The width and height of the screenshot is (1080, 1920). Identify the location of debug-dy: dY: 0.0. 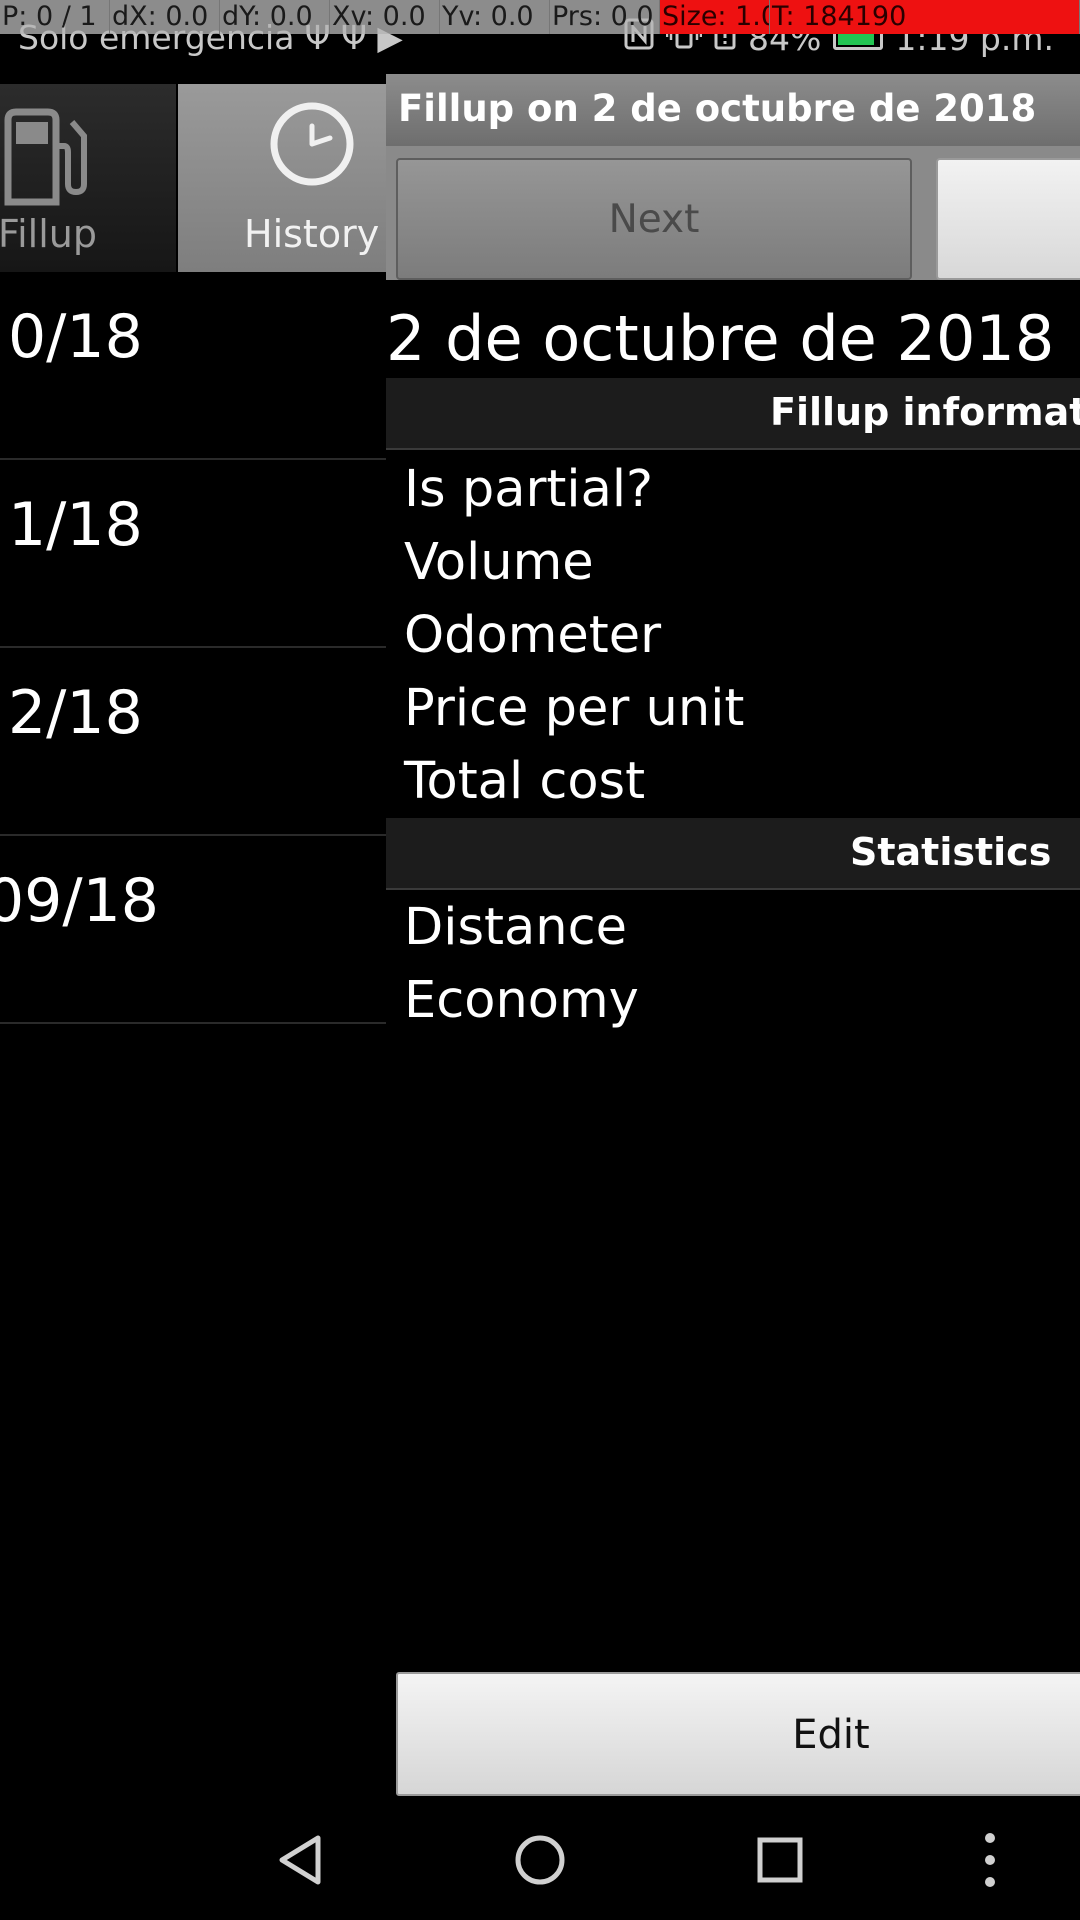
(275, 17).